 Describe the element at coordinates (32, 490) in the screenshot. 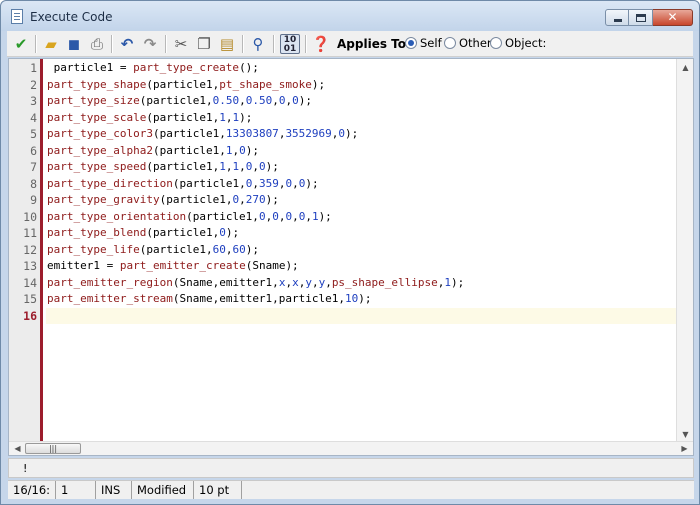

I see `status-position: 16/16:` at that location.